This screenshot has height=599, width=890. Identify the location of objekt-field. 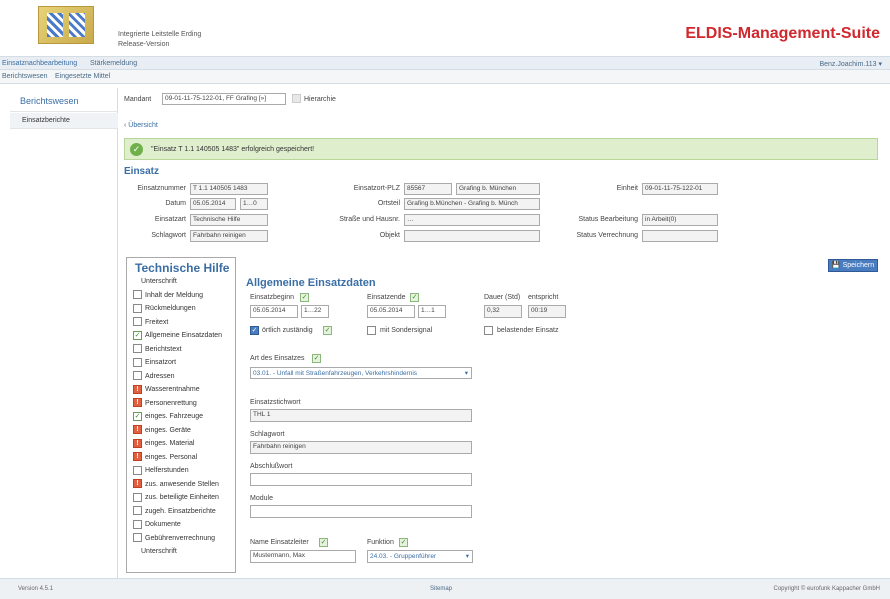
(472, 236).